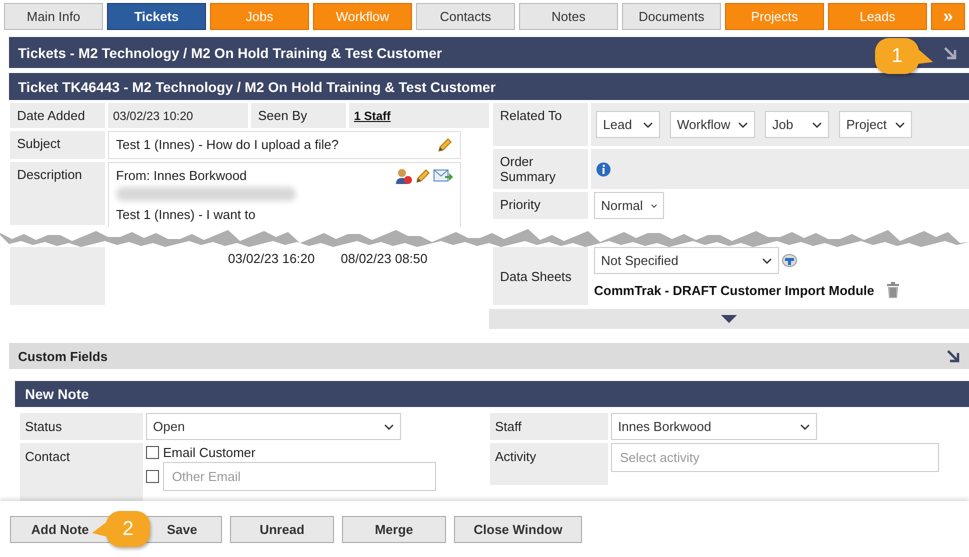  What do you see at coordinates (384, 259) in the screenshot?
I see `closure-date: 08/02/23 08:50` at bounding box center [384, 259].